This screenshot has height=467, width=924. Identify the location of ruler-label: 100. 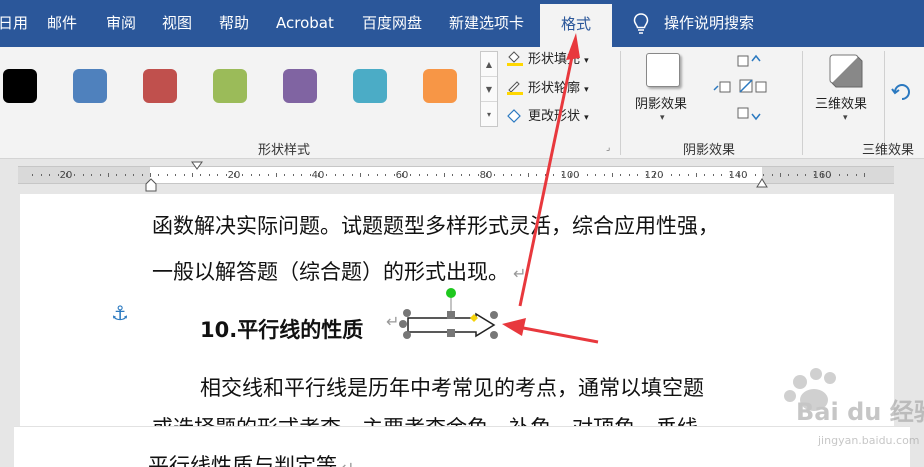
(570, 175).